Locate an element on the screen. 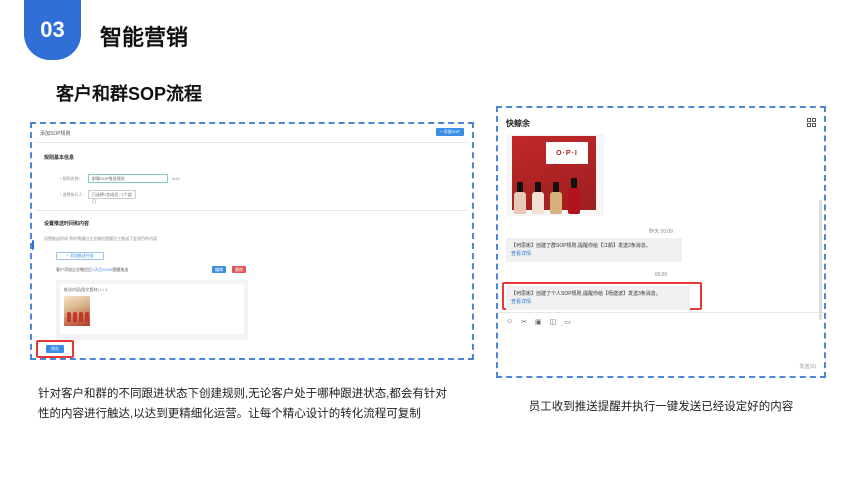 The image size is (859, 483). rule-name-label: * 规则名称: is located at coordinates (70, 178).